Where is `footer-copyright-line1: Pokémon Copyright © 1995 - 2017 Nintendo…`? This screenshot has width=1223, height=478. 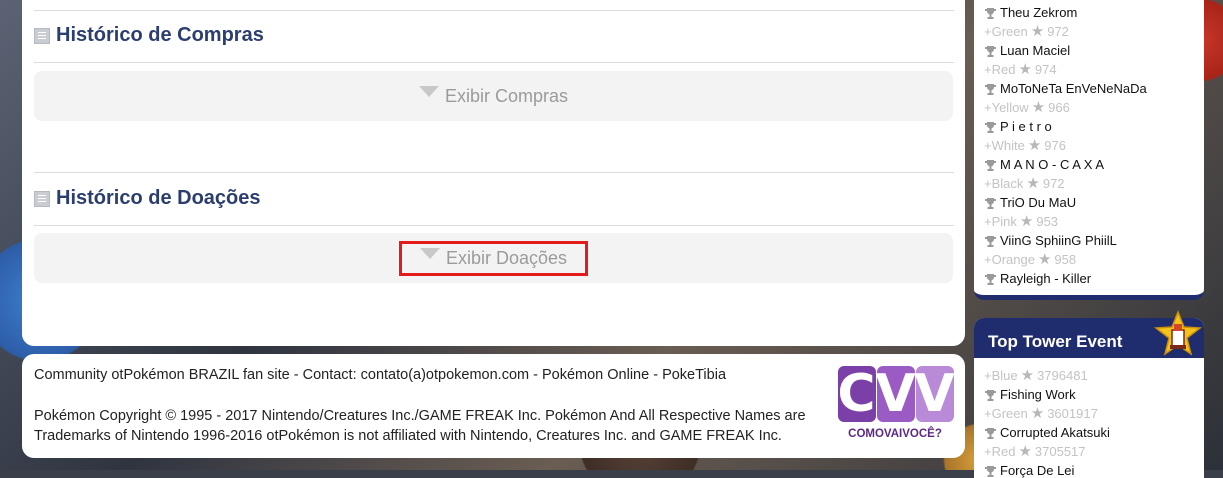
footer-copyright-line1: Pokémon Copyright © 1995 - 2017 Nintendo… is located at coordinates (420, 416).